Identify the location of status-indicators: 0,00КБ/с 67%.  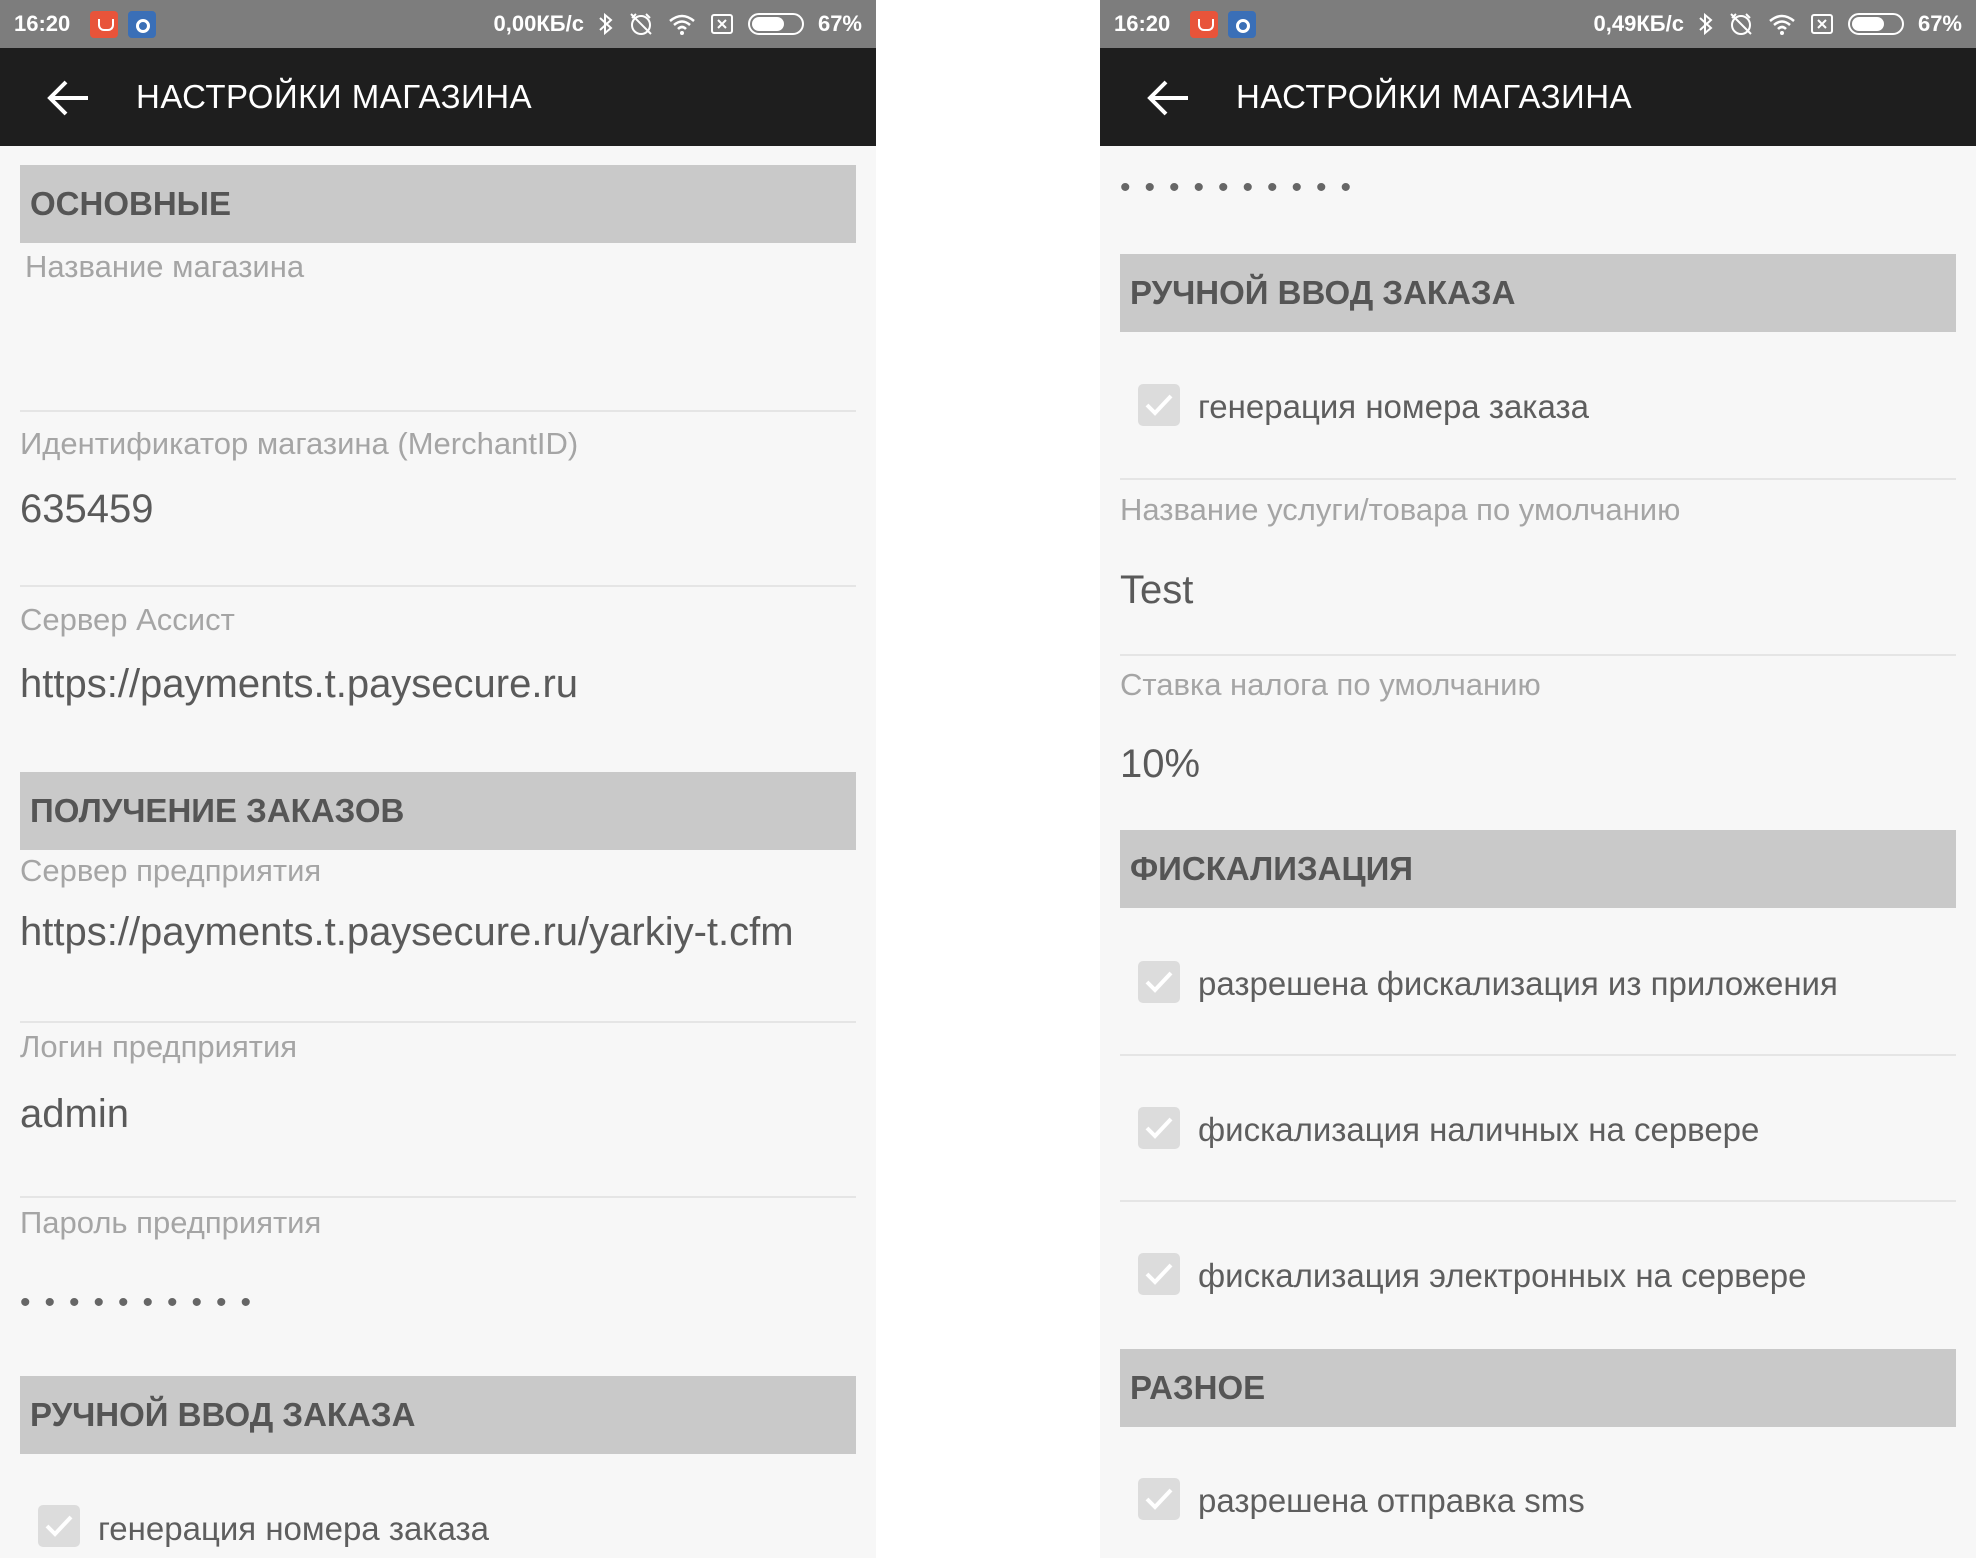
(678, 24).